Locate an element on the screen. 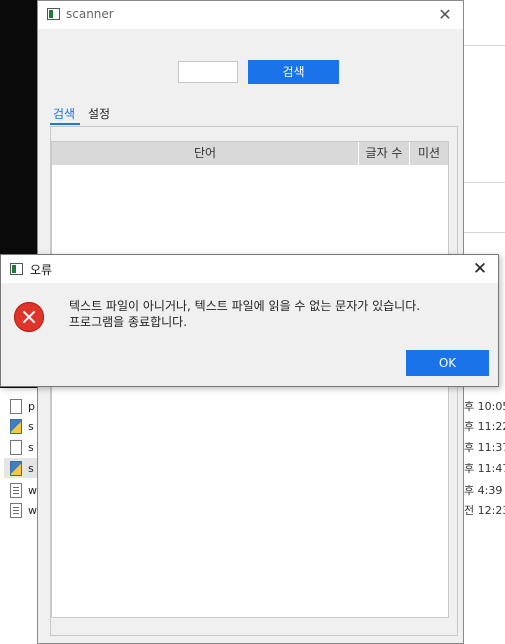  active-tab-indicator is located at coordinates (65, 124).